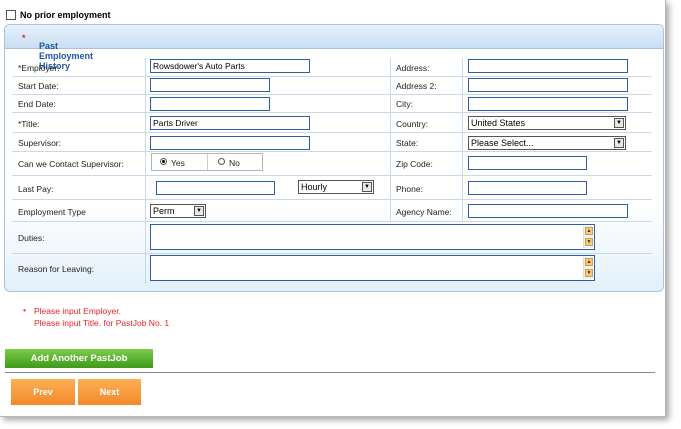  What do you see at coordinates (330, 372) in the screenshot?
I see `divider-line` at bounding box center [330, 372].